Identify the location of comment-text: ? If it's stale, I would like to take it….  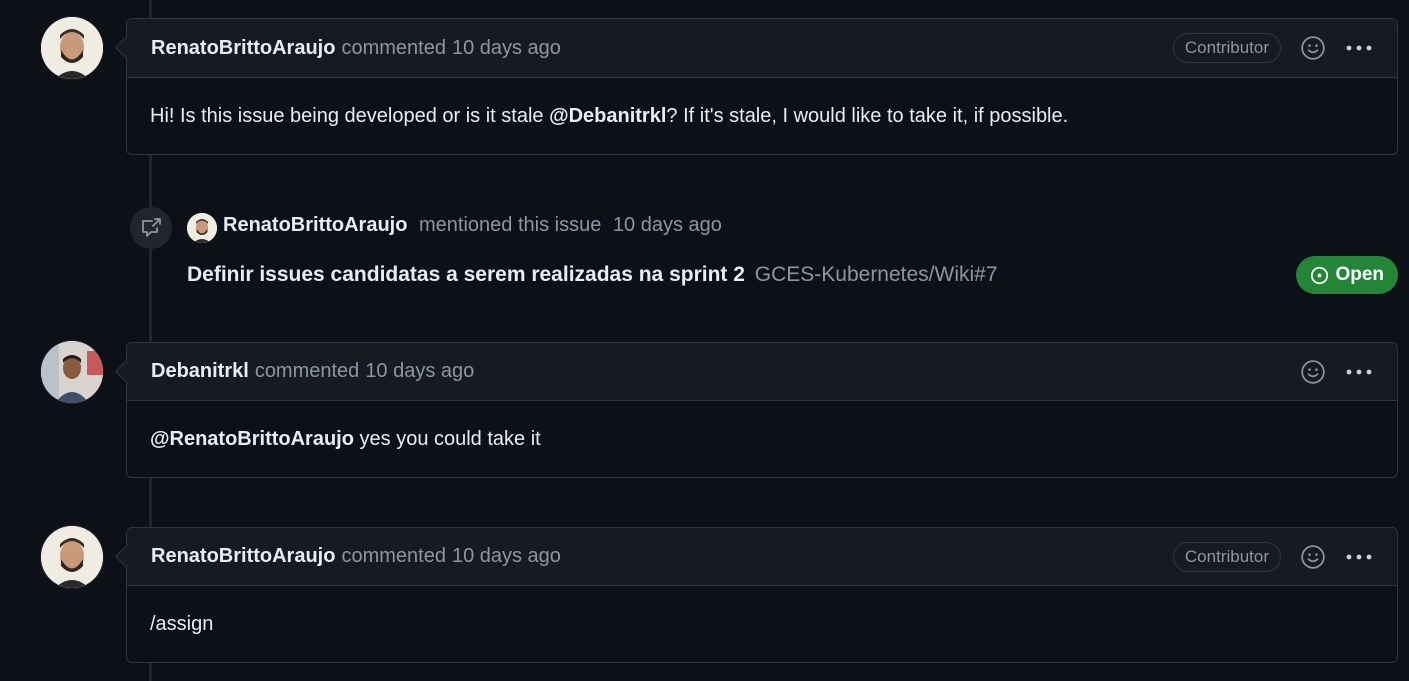
(867, 115).